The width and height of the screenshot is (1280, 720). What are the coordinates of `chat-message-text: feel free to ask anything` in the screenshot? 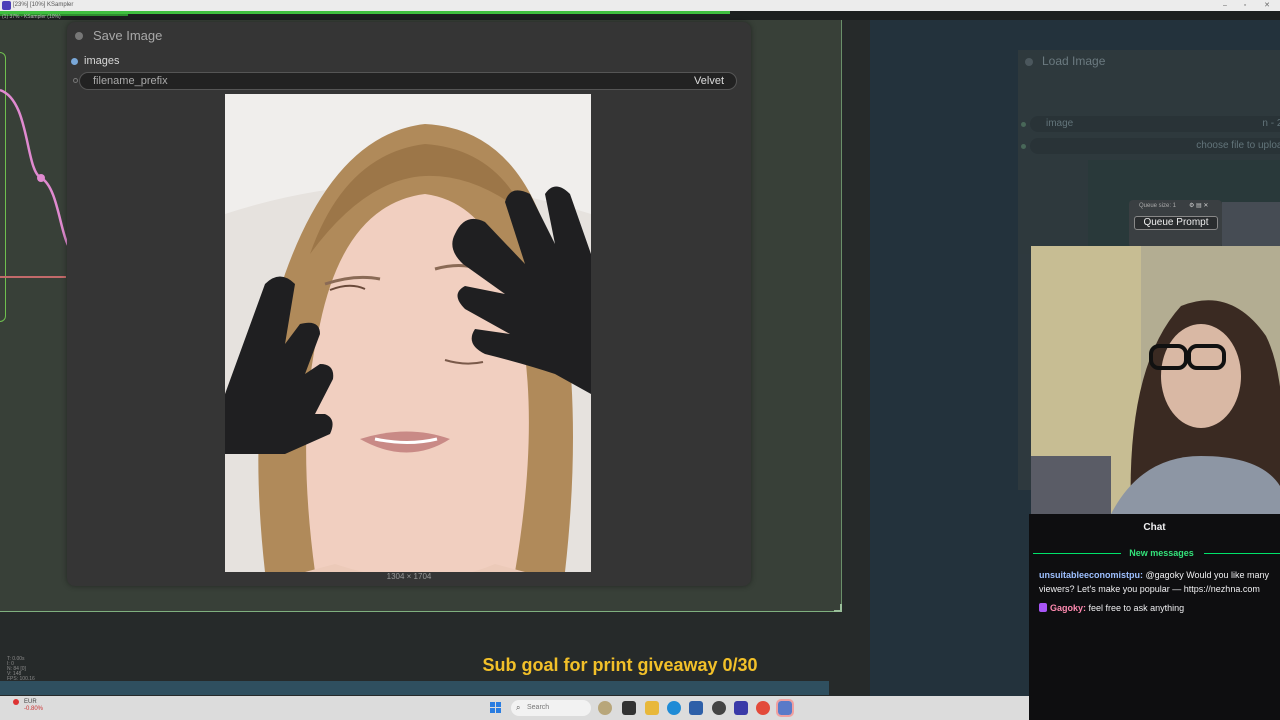 It's located at (1136, 608).